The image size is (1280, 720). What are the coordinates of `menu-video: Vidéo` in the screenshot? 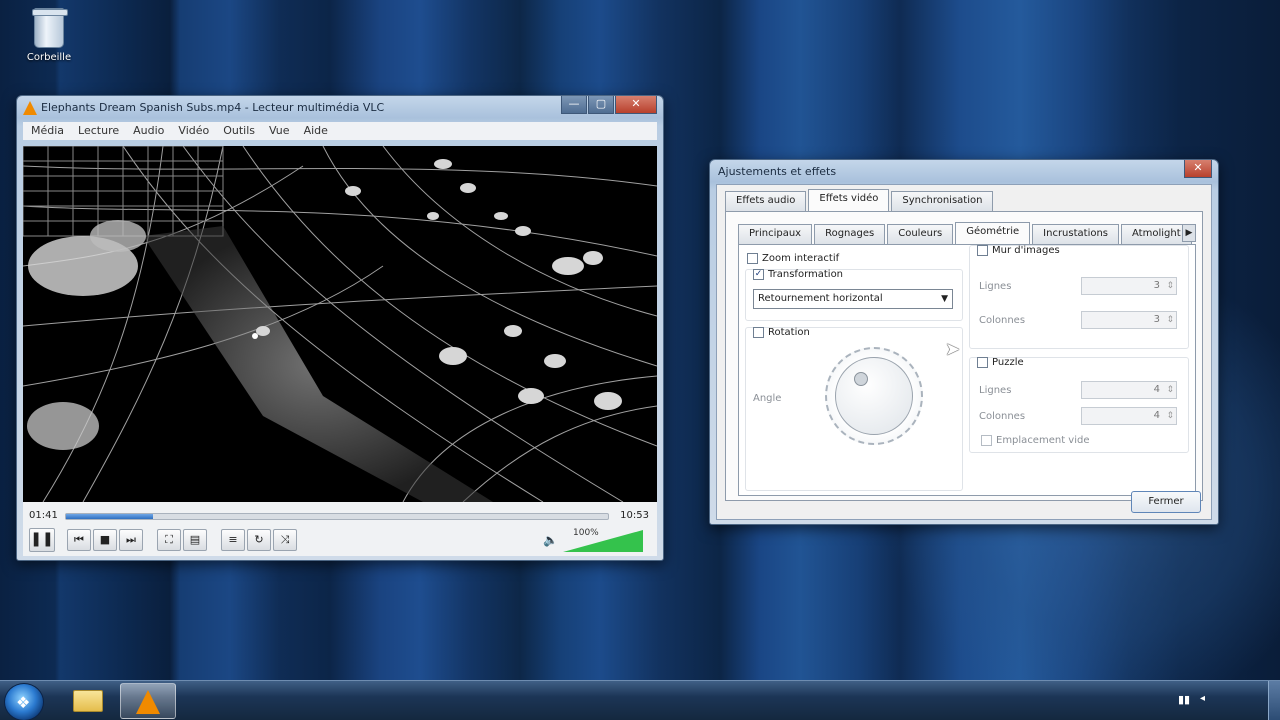 It's located at (193, 131).